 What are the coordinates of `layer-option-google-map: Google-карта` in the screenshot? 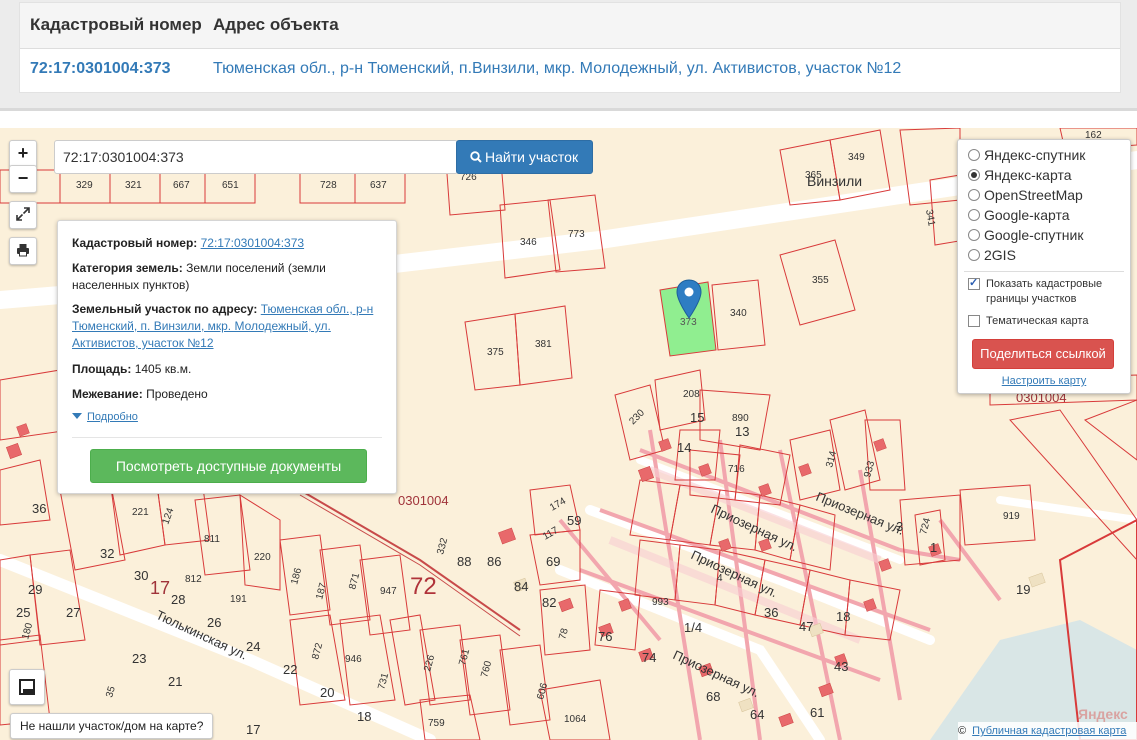 It's located at (1019, 215).